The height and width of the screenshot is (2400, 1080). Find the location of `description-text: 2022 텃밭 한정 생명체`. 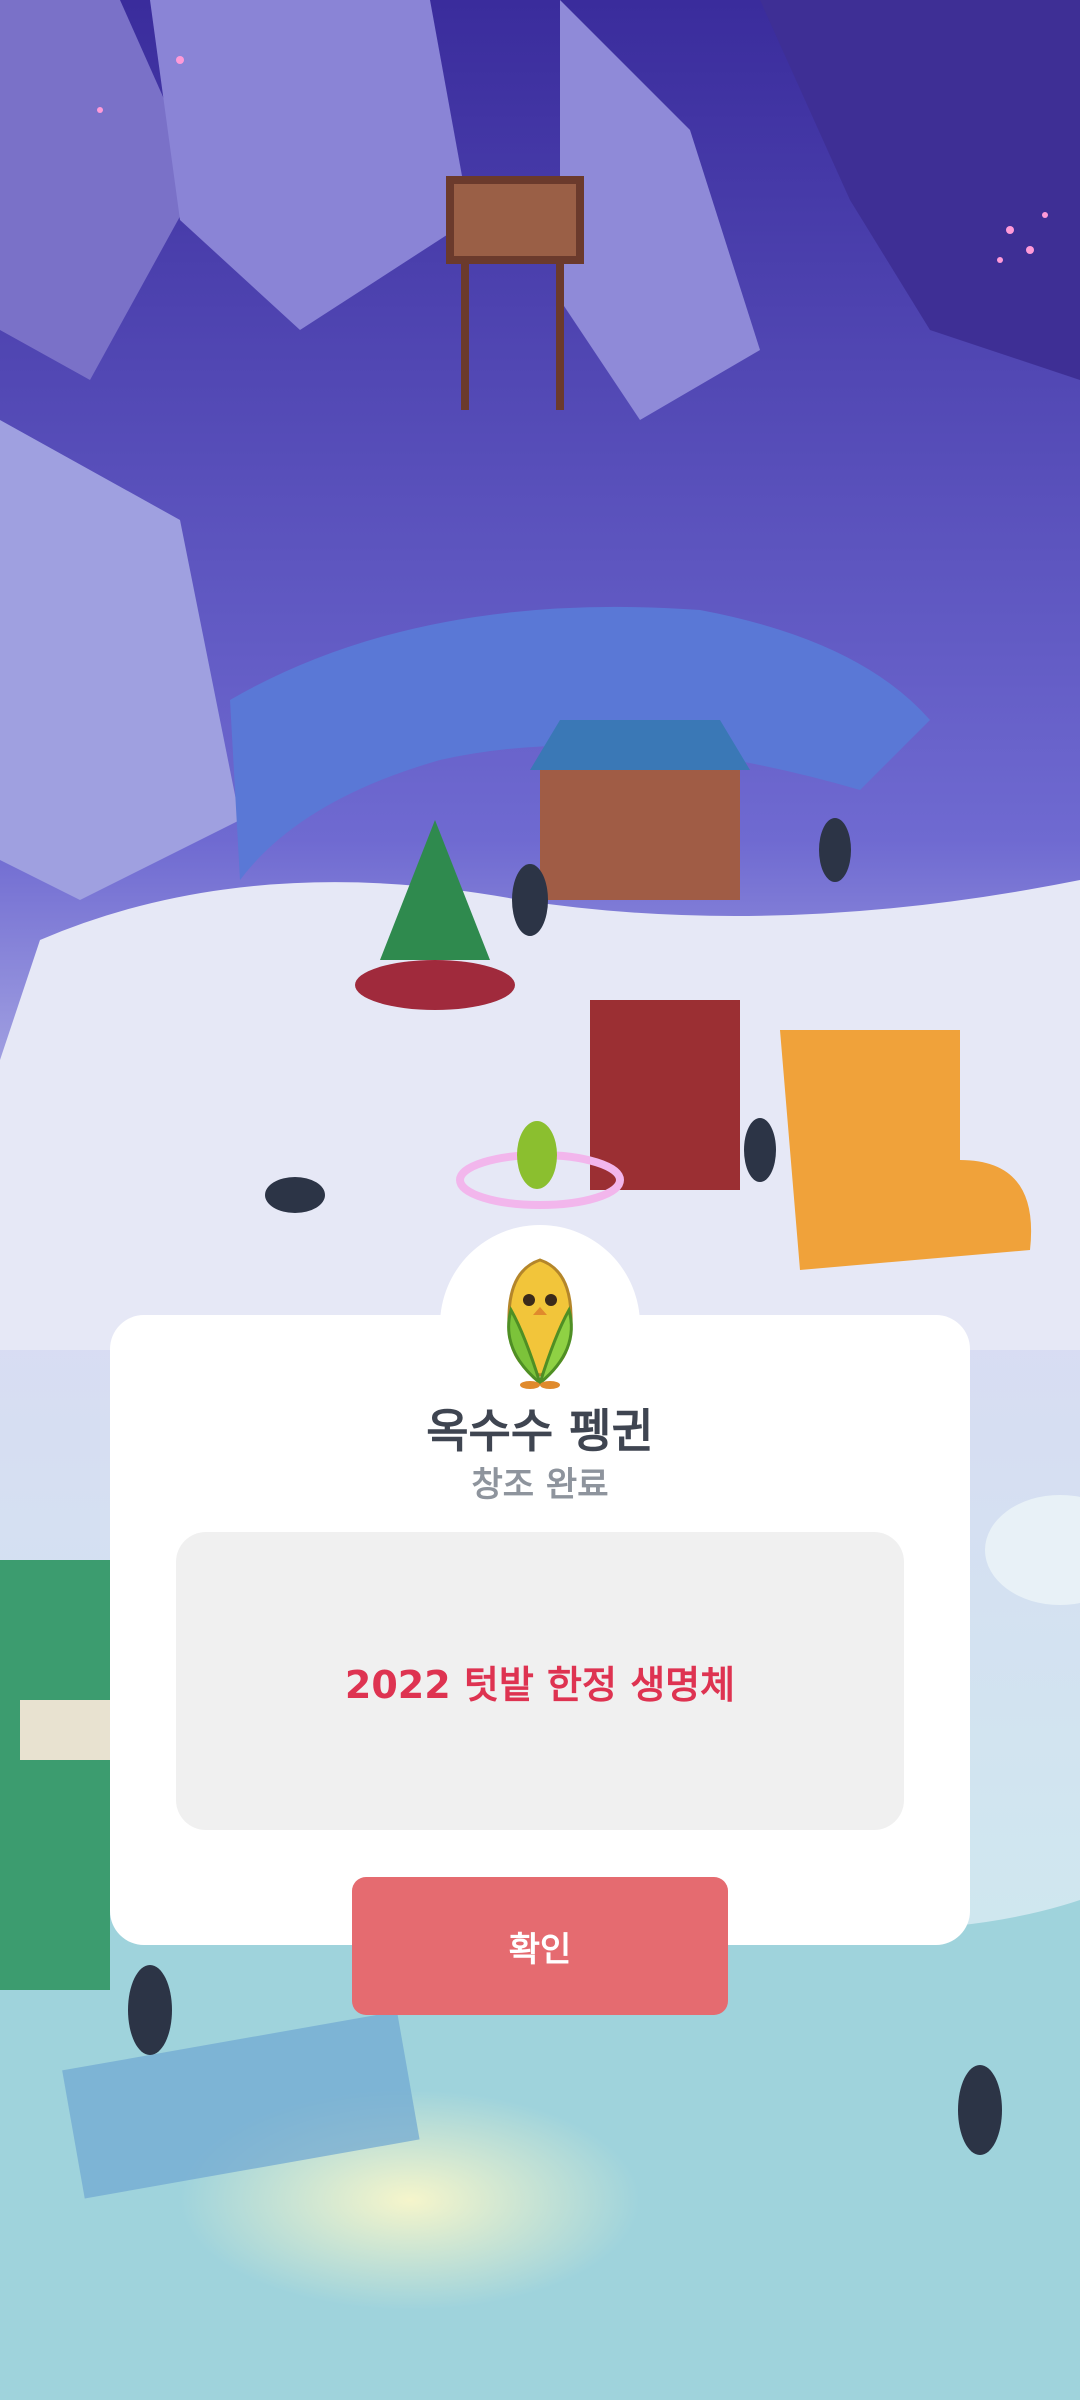

description-text: 2022 텃밭 한정 생명체 is located at coordinates (540, 1684).